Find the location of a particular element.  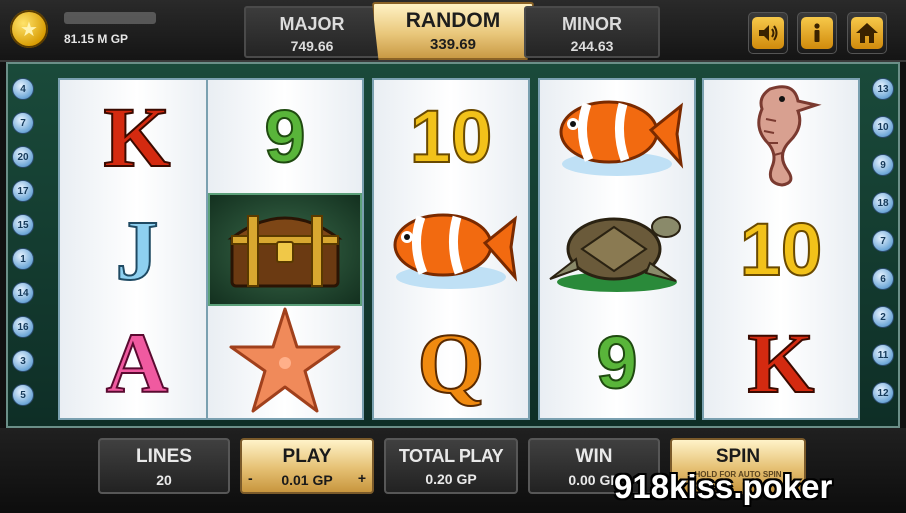

jackpot-random-value: 339.69 is located at coordinates (453, 44).